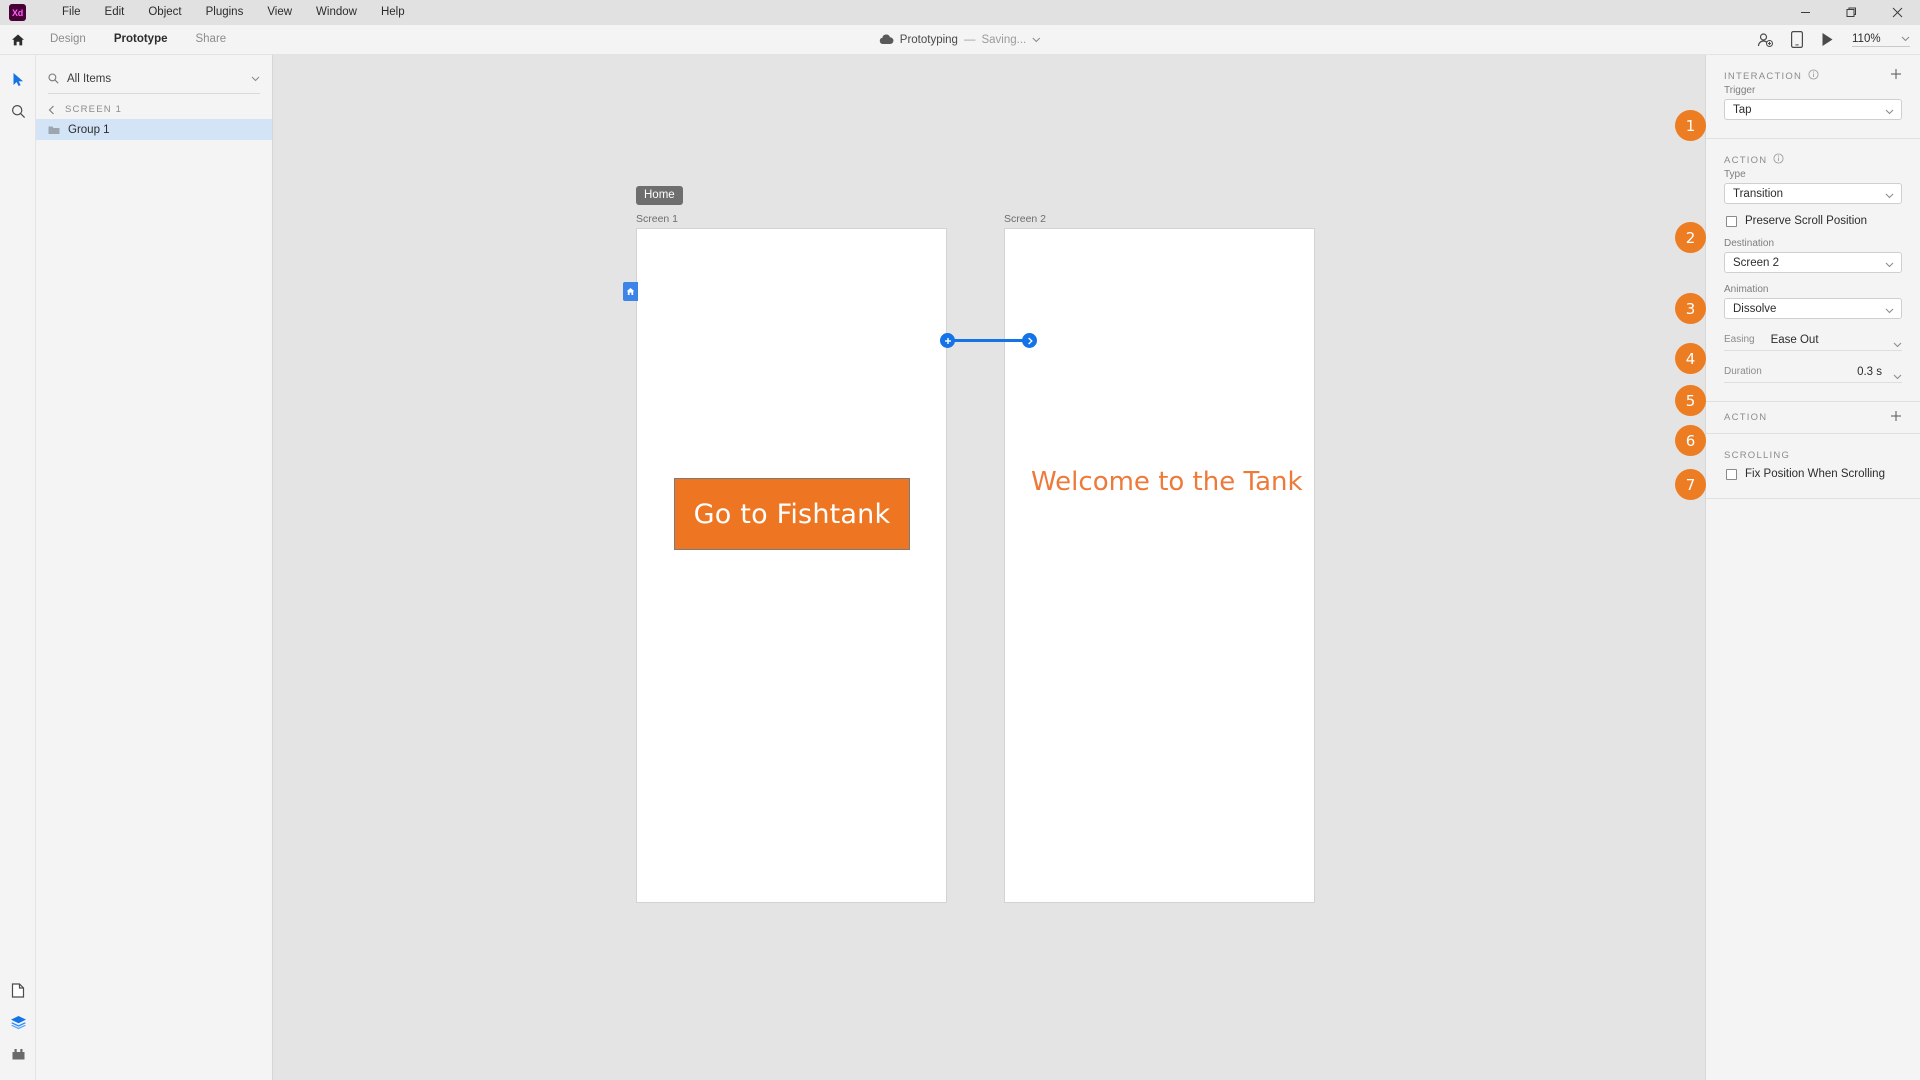 Image resolution: width=1920 pixels, height=1080 pixels. I want to click on chevron-left-icon, so click(51, 110).